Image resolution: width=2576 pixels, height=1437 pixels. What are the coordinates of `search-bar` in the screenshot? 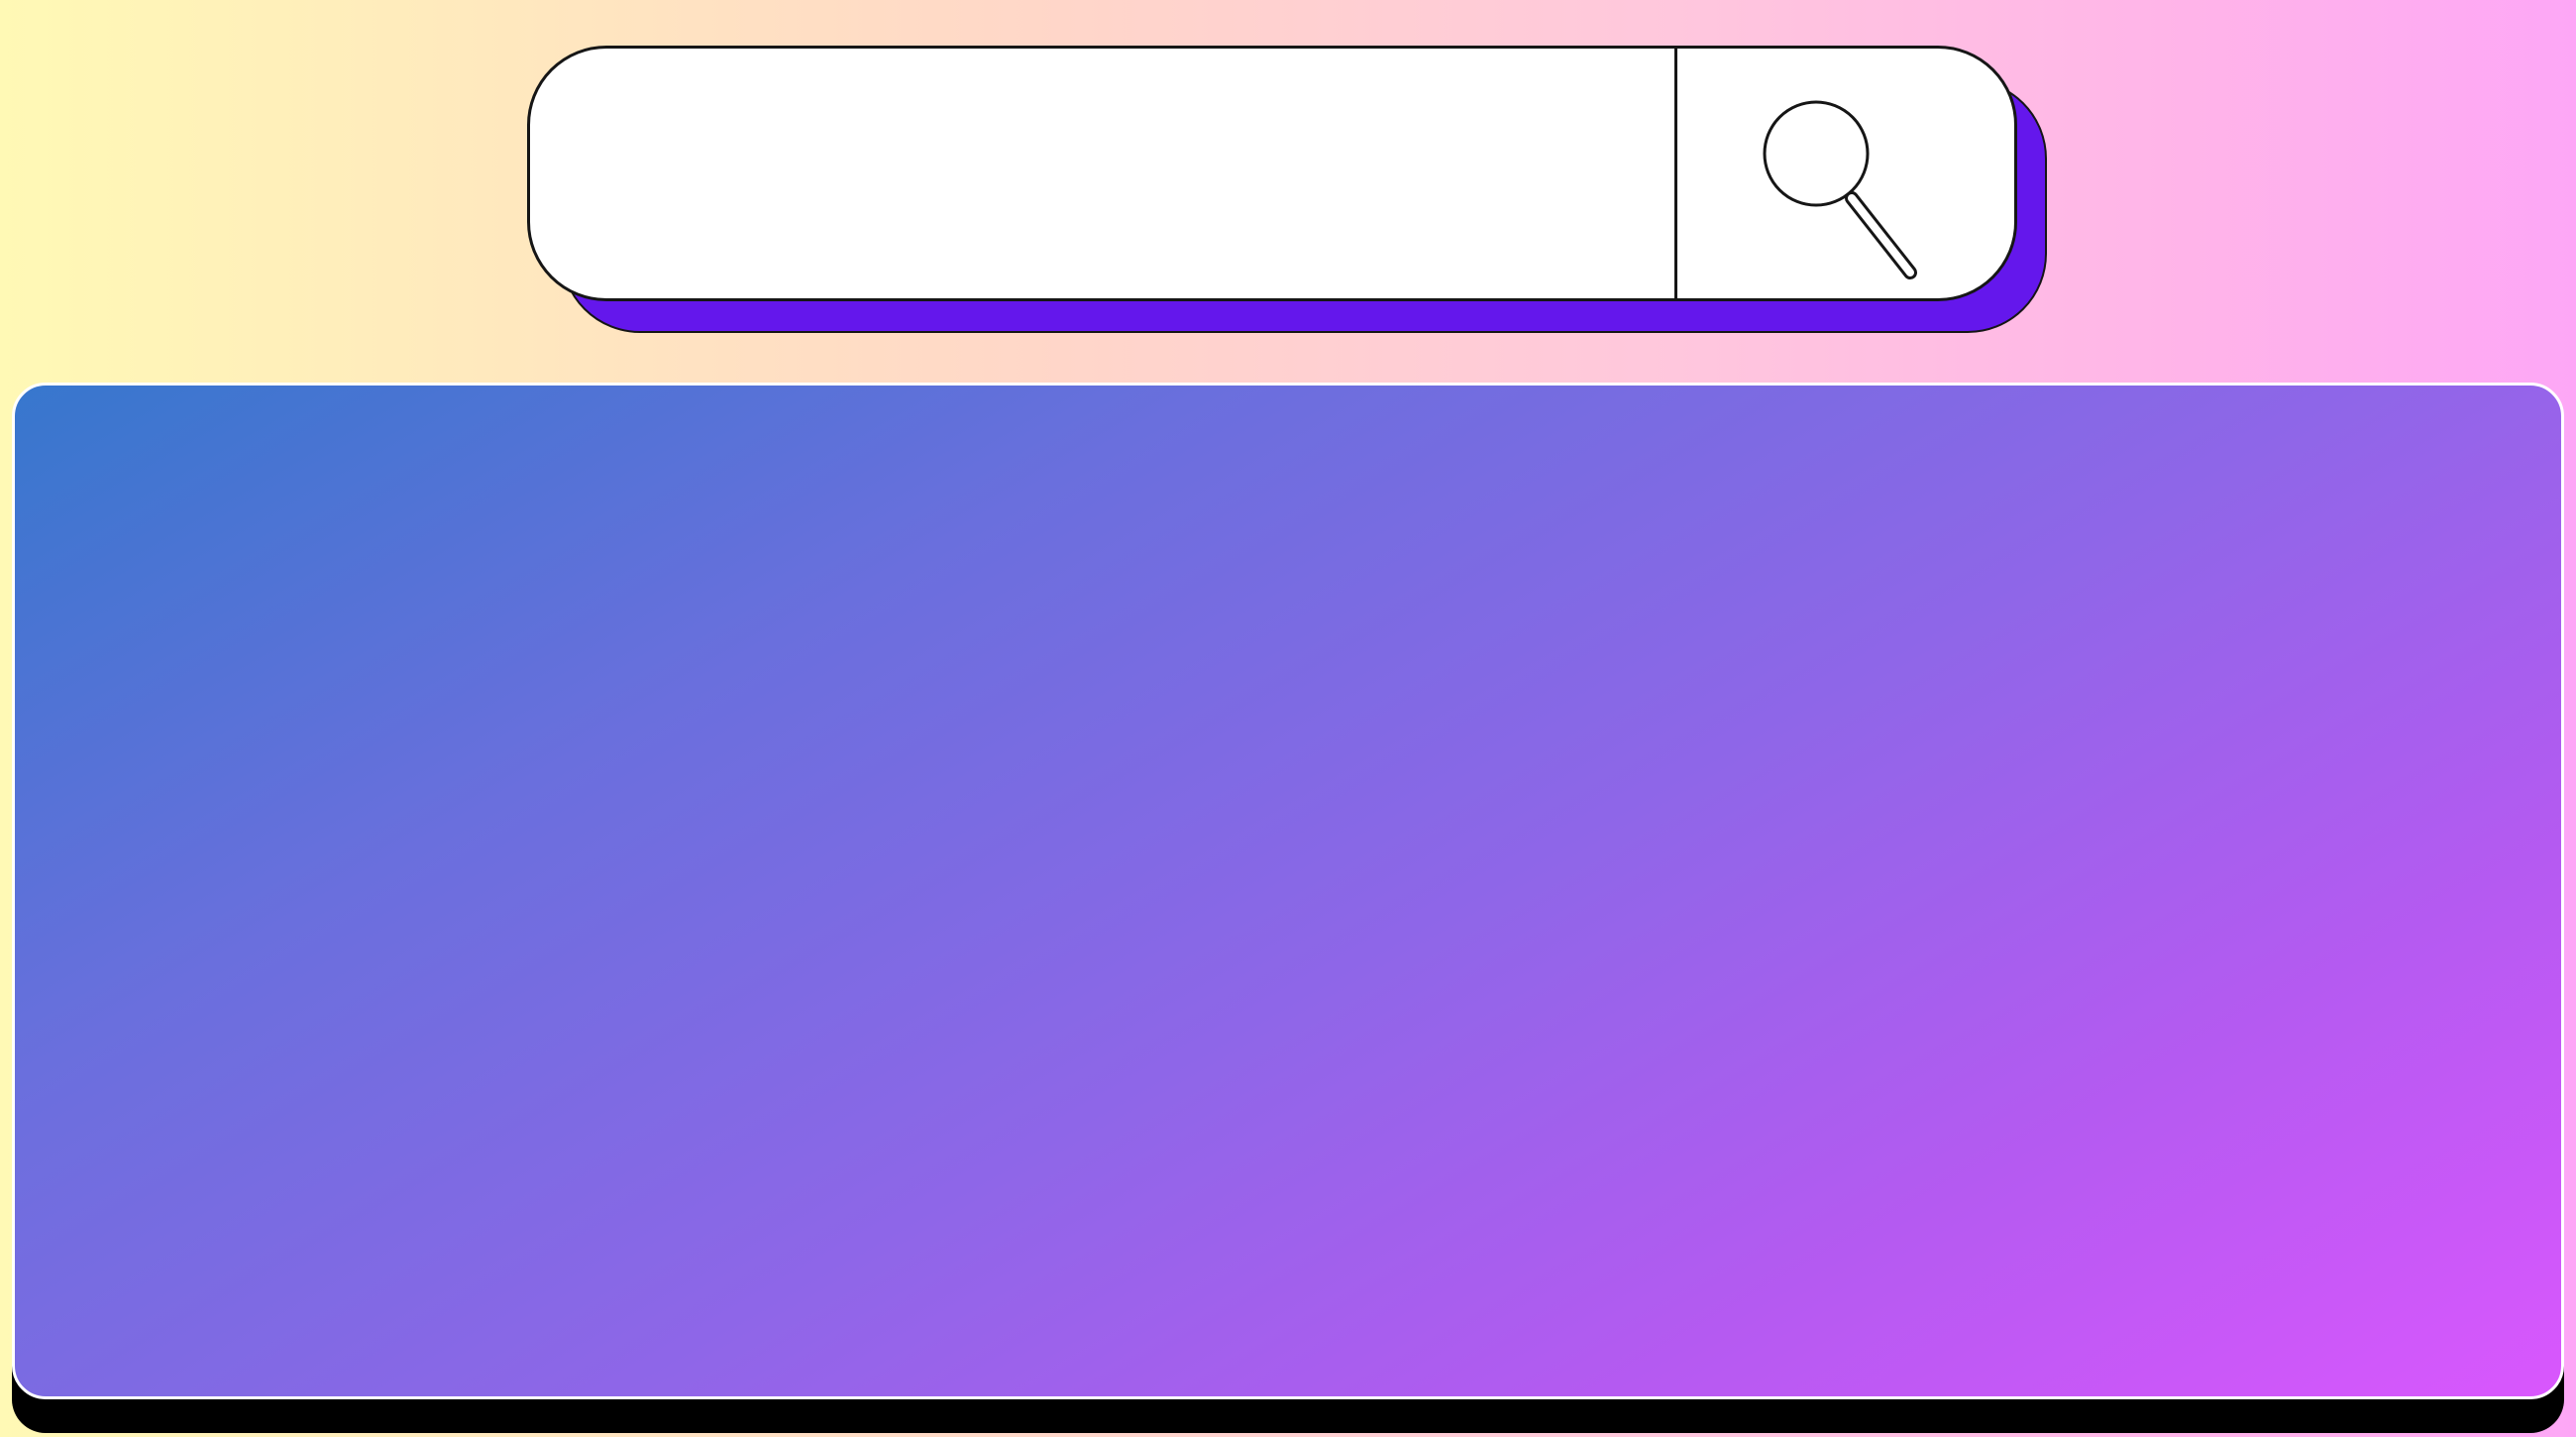 It's located at (1288, 190).